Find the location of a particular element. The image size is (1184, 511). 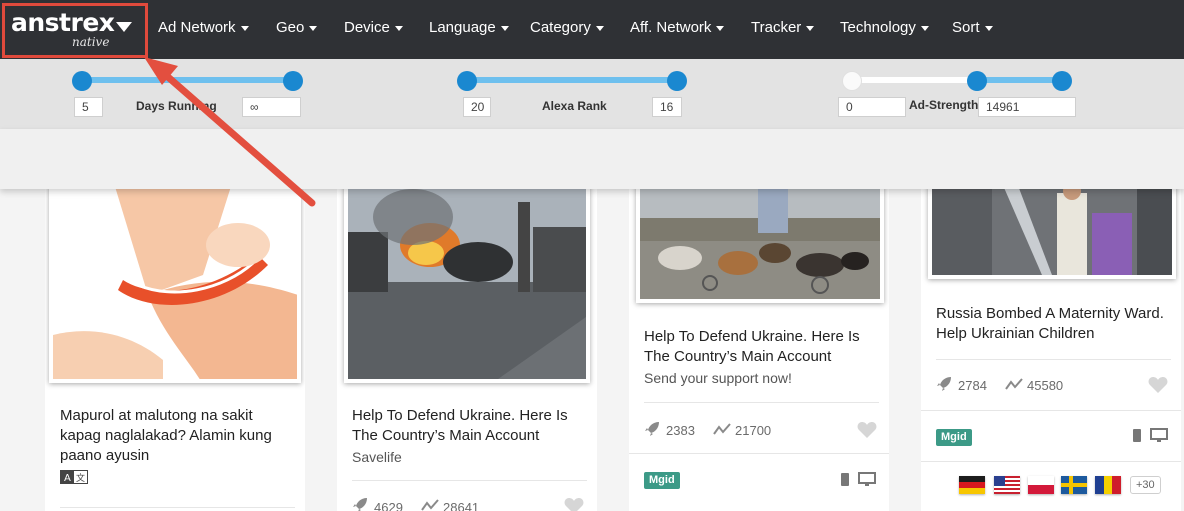

days-running-slider-track is located at coordinates (187, 80).